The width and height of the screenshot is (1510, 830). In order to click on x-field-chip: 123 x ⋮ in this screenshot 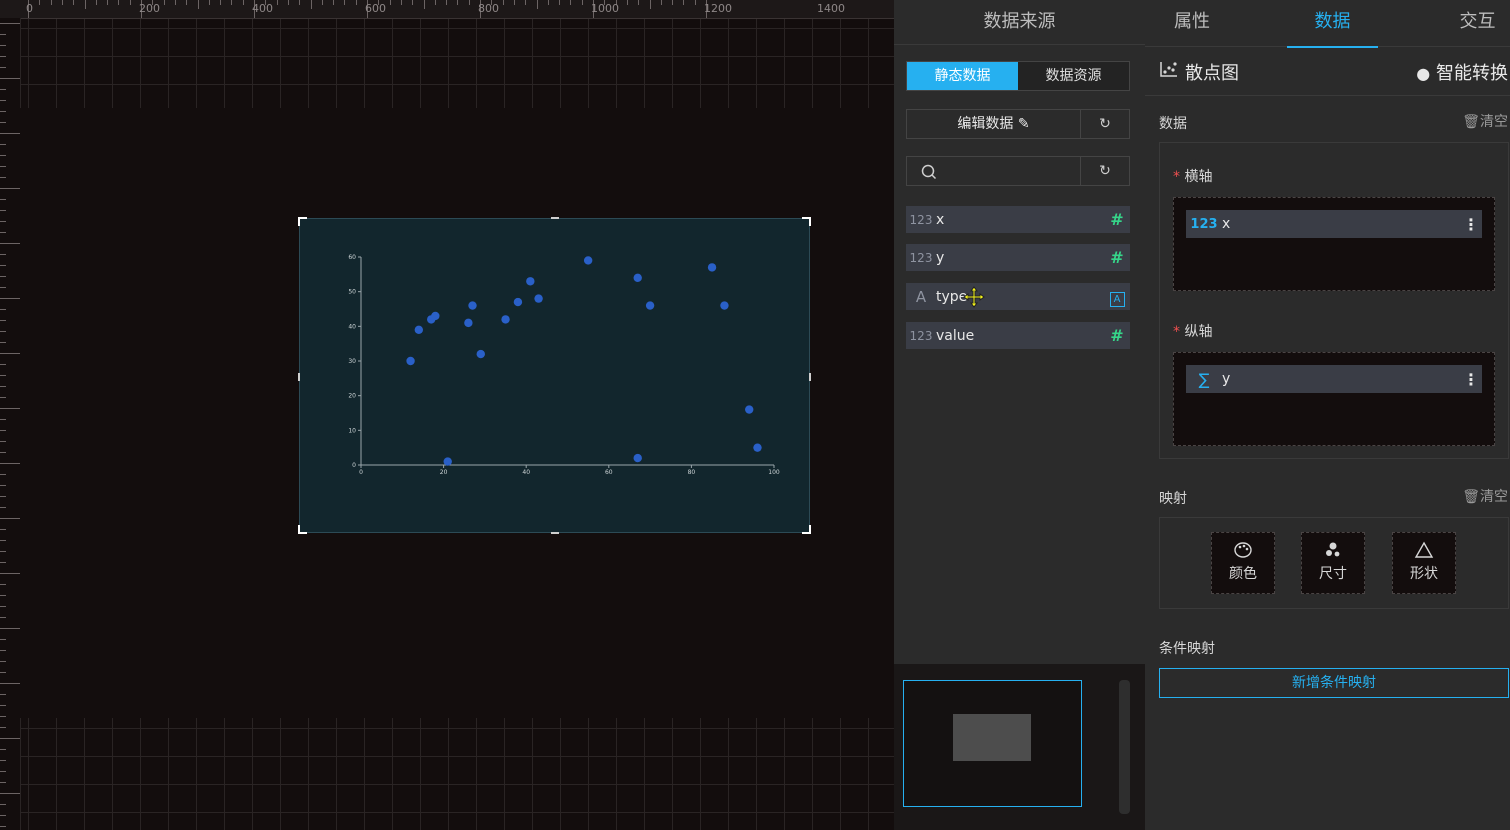, I will do `click(1334, 224)`.